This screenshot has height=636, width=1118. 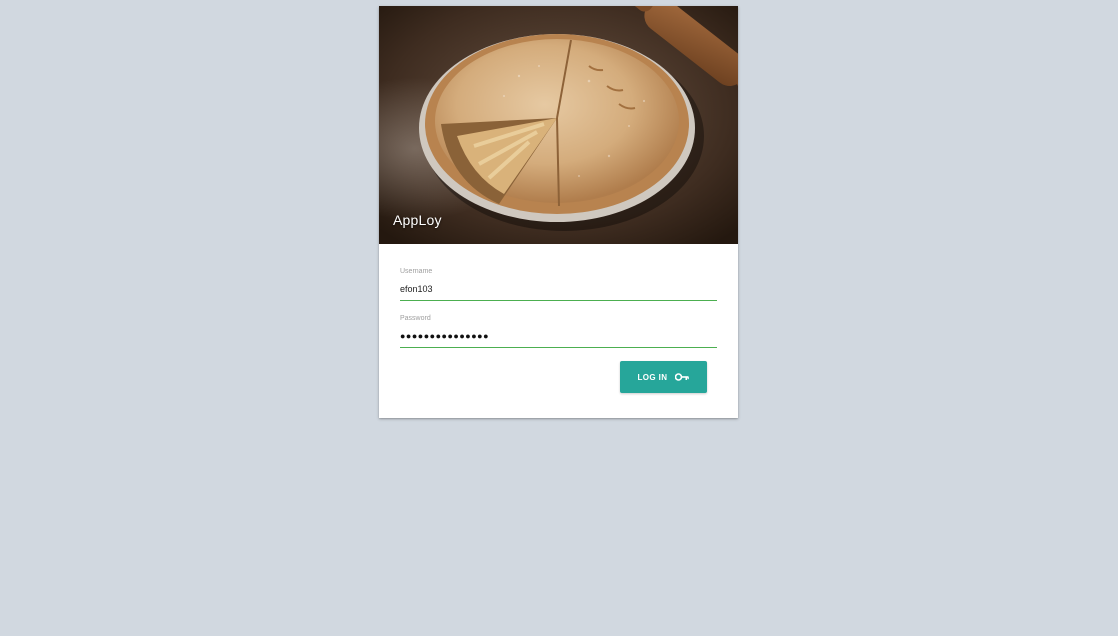 I want to click on key-icon, so click(x=682, y=377).